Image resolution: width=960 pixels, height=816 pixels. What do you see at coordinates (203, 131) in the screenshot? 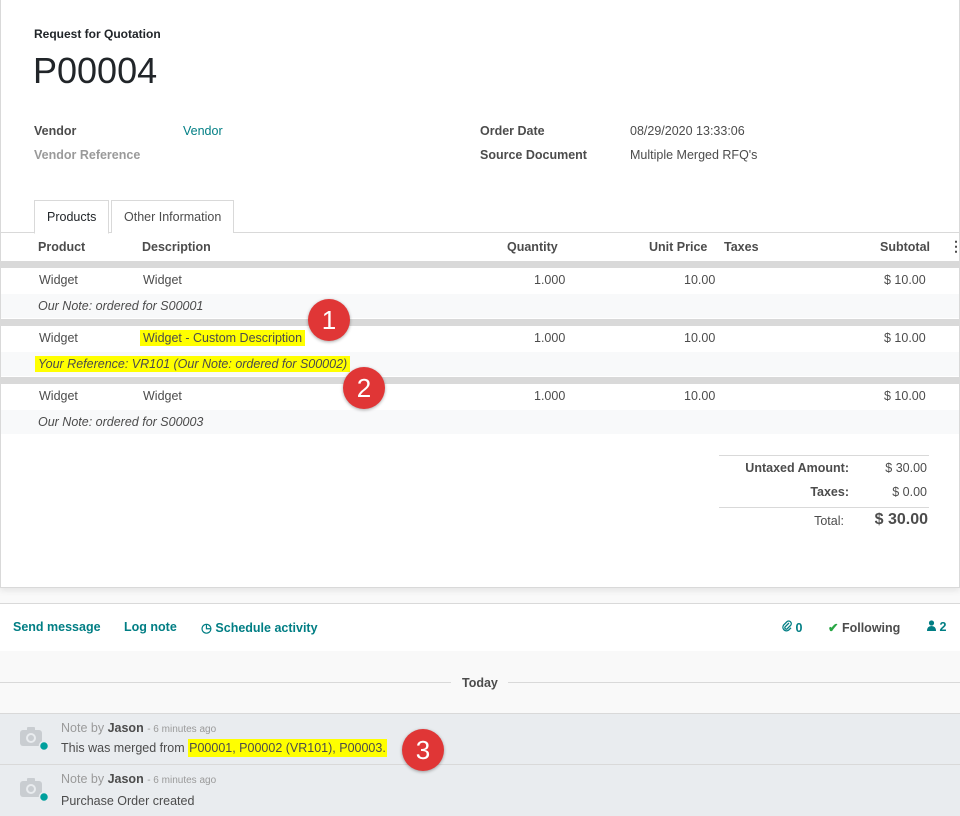
I see `vendor-link: Vendor` at bounding box center [203, 131].